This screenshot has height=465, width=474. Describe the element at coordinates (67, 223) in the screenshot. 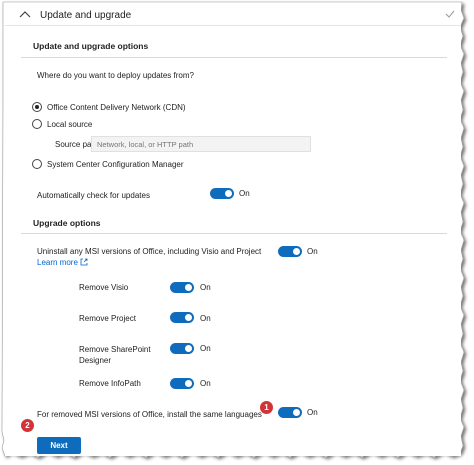

I see `upgrade-options-heading: Upgrade options` at that location.